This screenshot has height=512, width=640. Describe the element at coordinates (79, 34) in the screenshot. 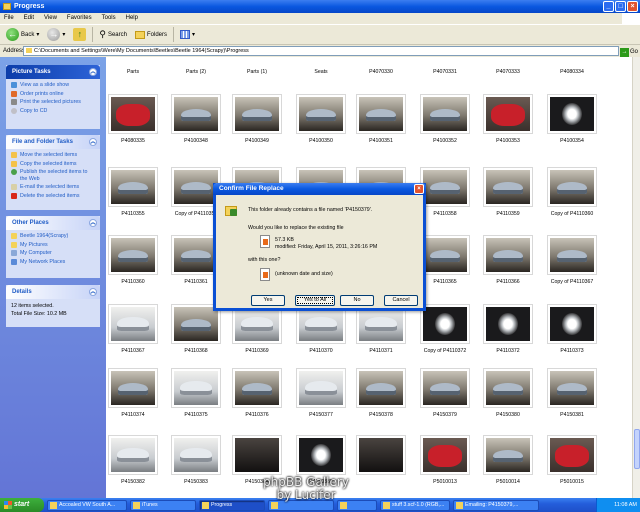

I see `up-folder-button: ↑` at that location.